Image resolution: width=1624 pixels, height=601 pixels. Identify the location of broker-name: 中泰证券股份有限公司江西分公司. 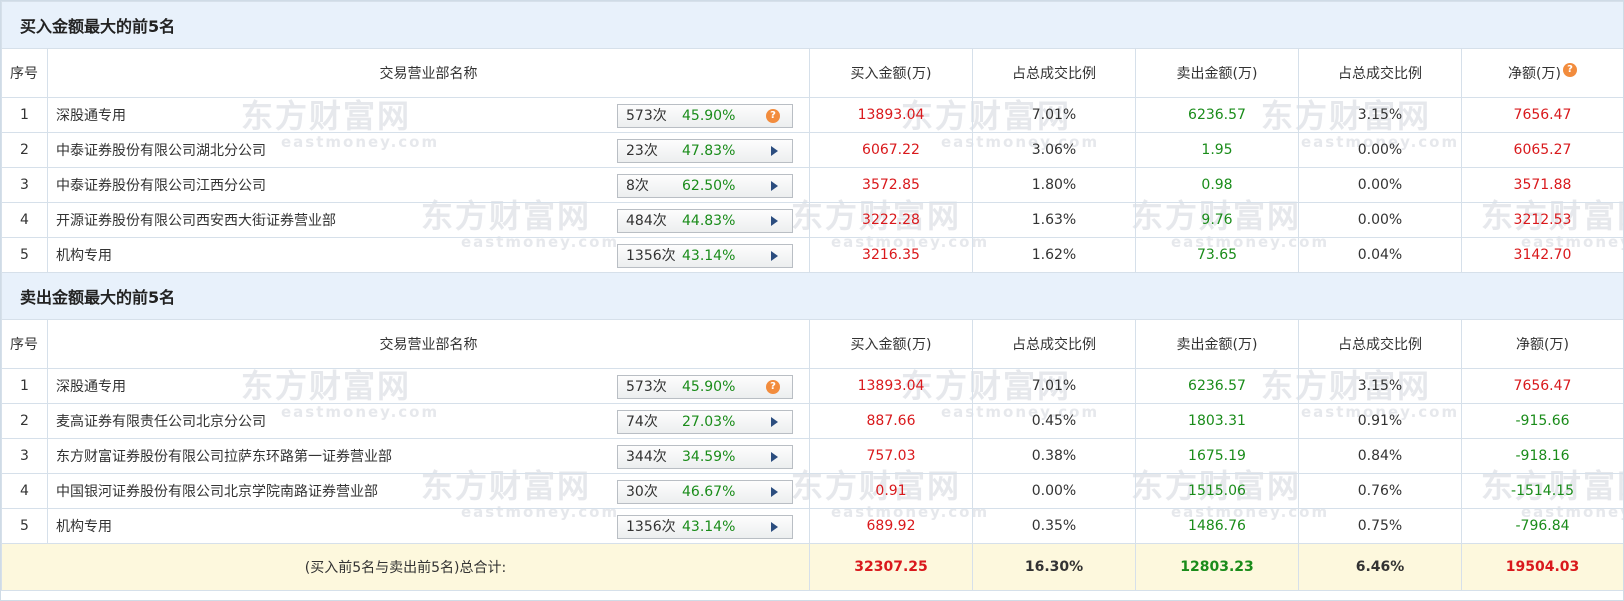
(161, 186).